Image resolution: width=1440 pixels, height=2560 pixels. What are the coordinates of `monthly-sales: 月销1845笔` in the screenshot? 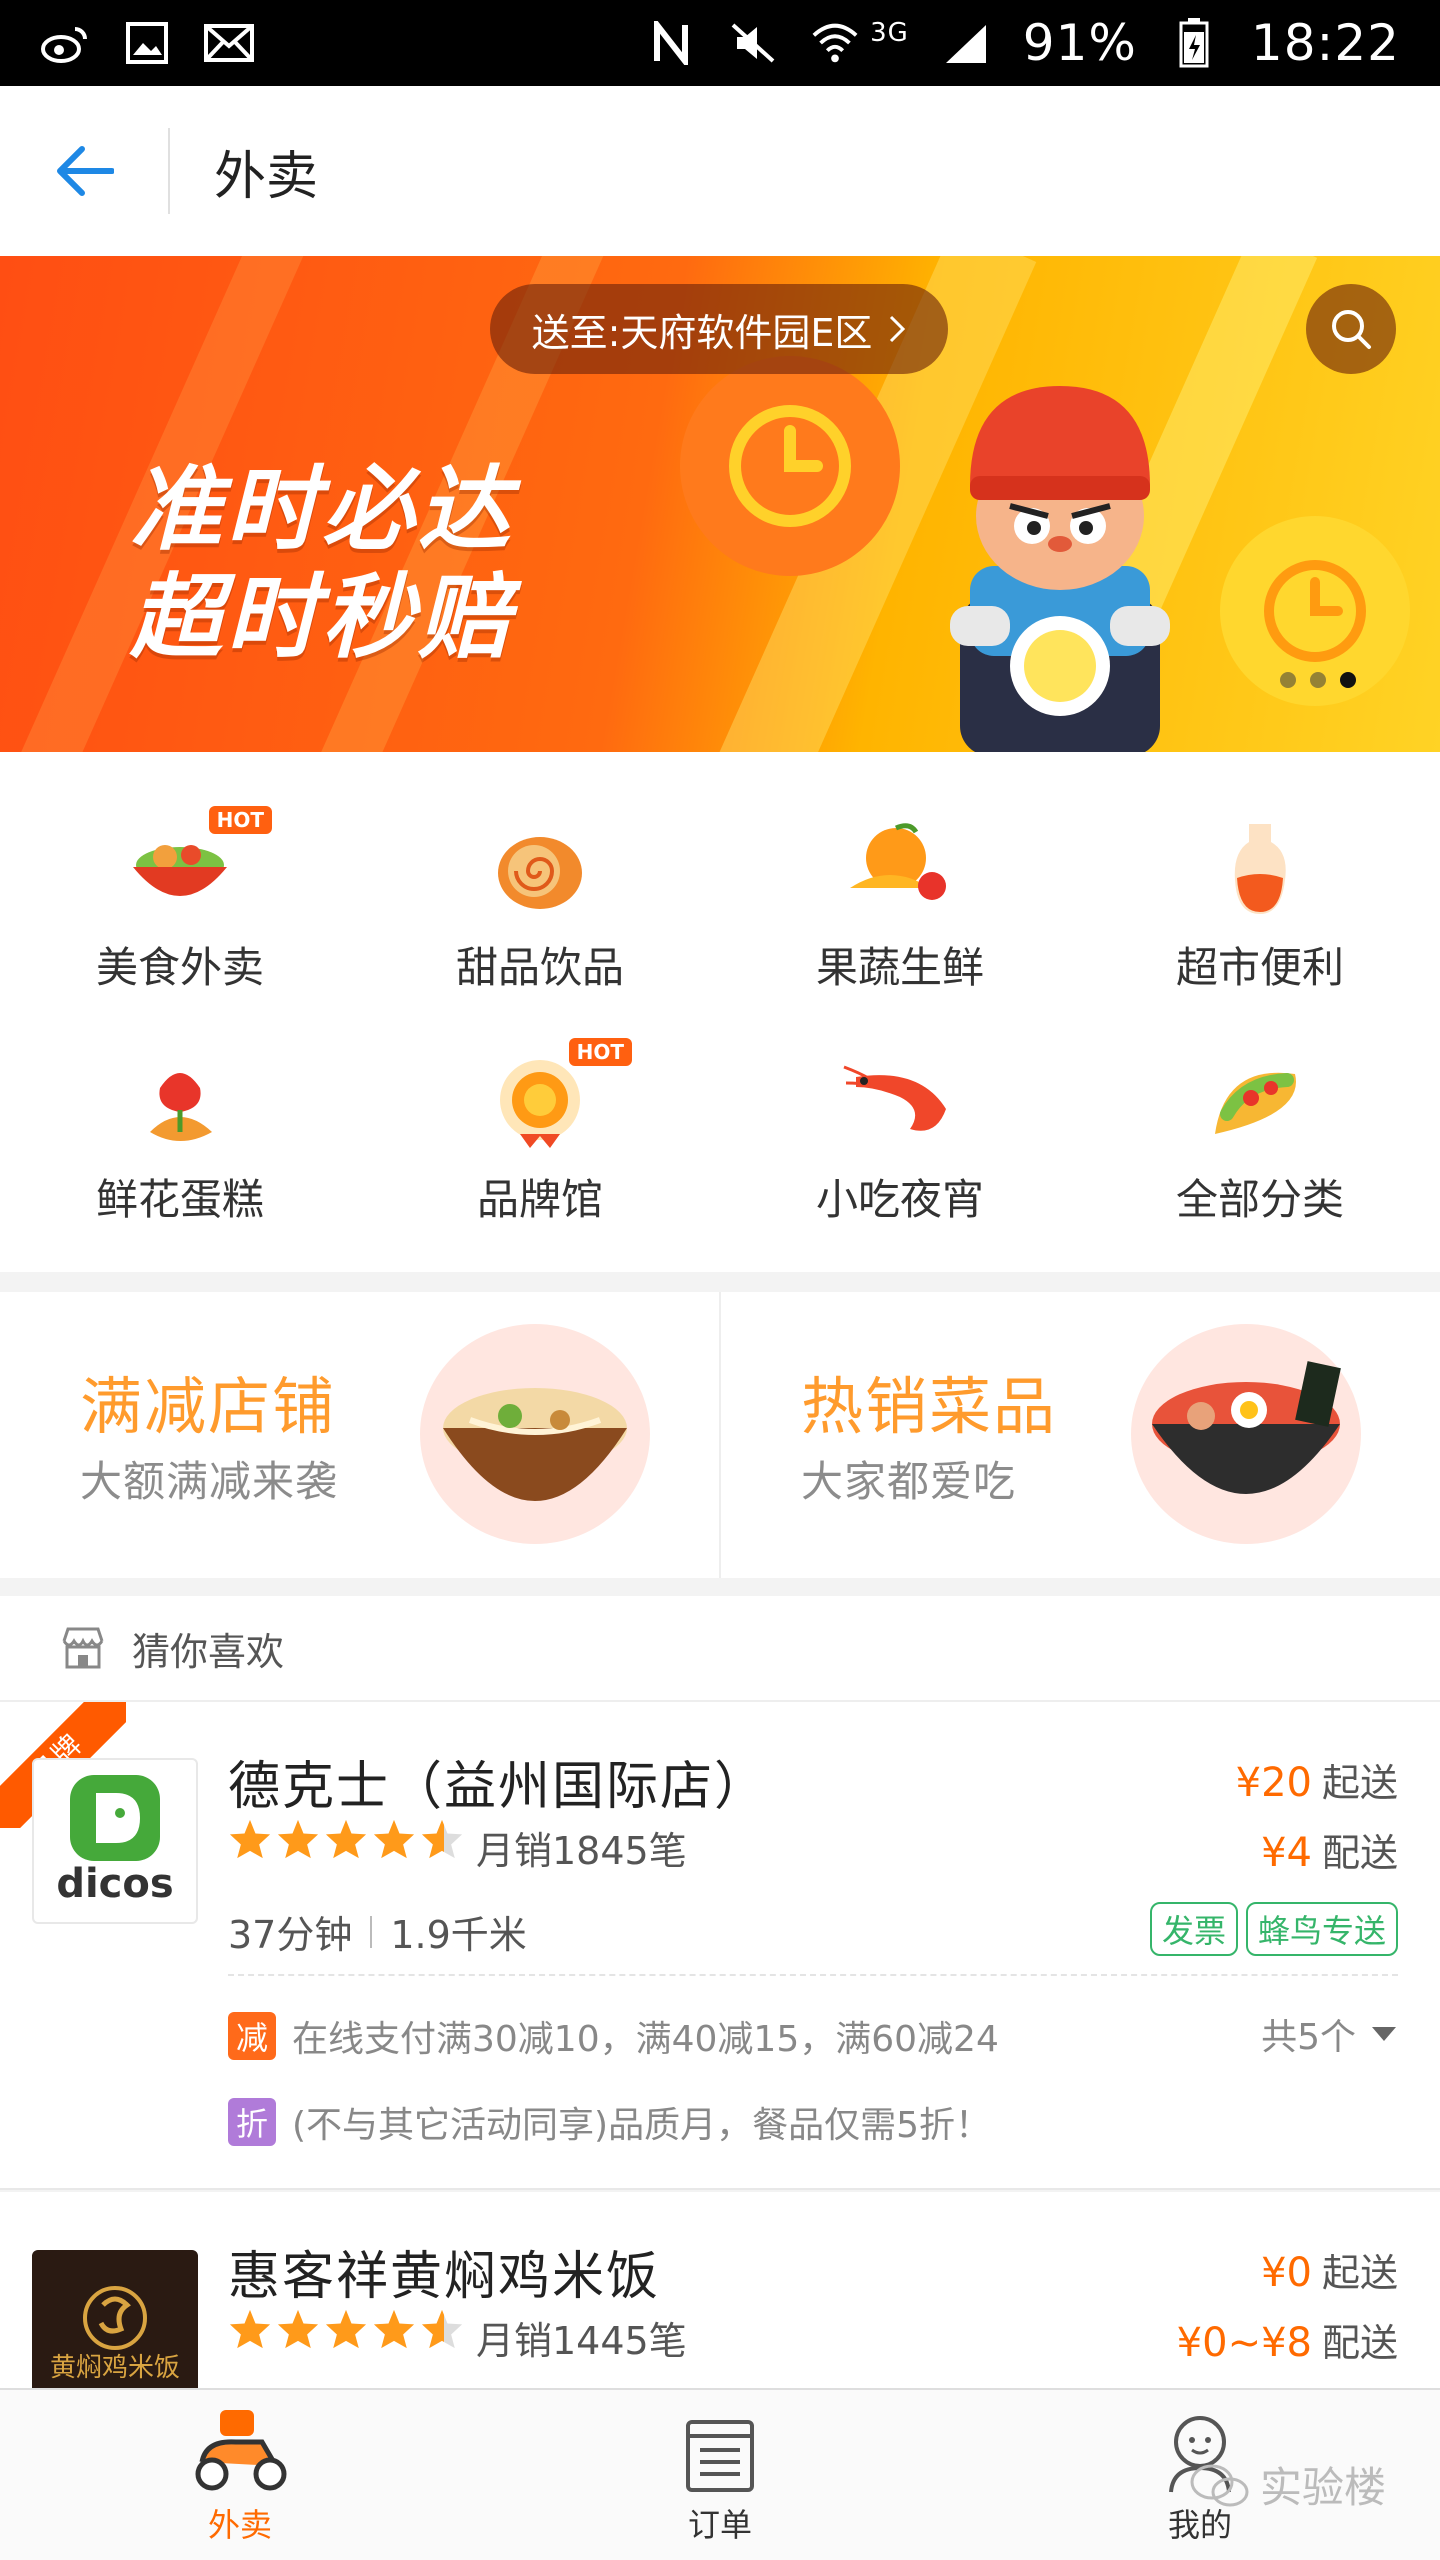 It's located at (581, 1851).